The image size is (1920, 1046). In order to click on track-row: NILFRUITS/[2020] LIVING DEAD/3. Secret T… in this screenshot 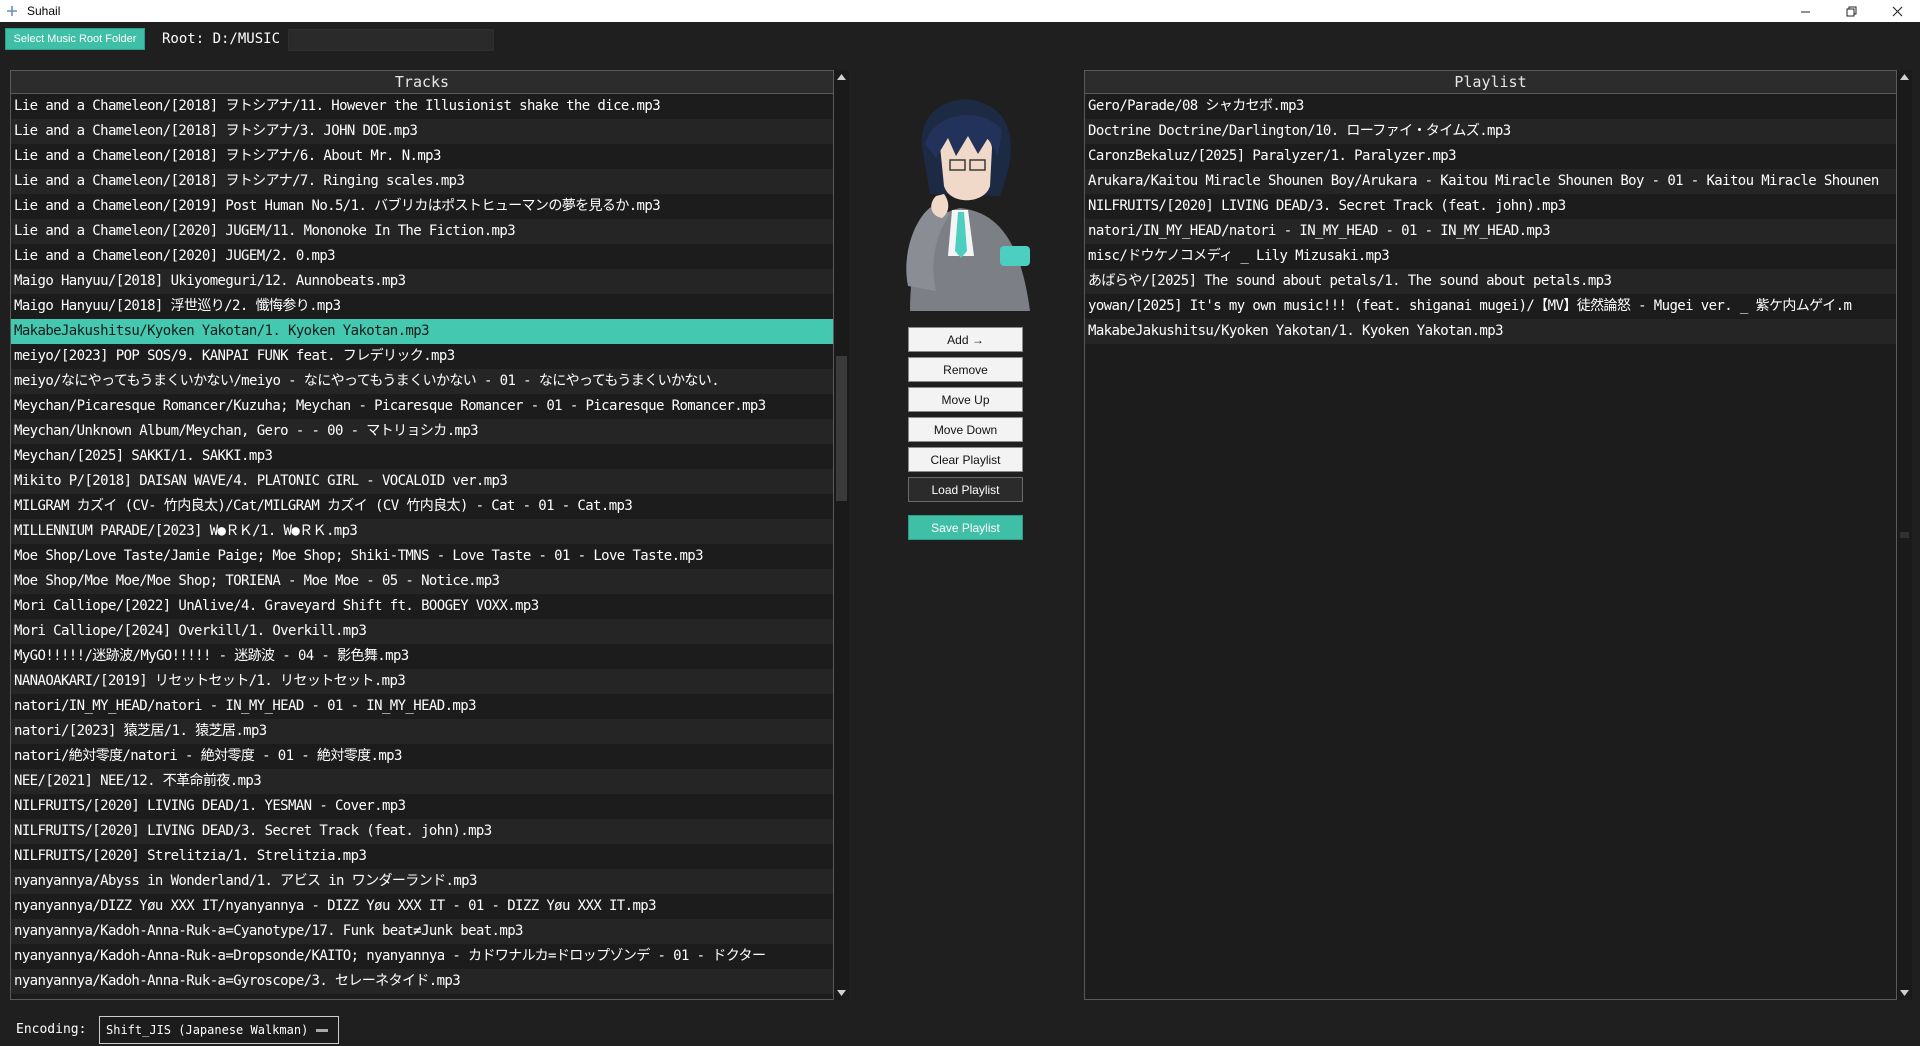, I will do `click(422, 831)`.